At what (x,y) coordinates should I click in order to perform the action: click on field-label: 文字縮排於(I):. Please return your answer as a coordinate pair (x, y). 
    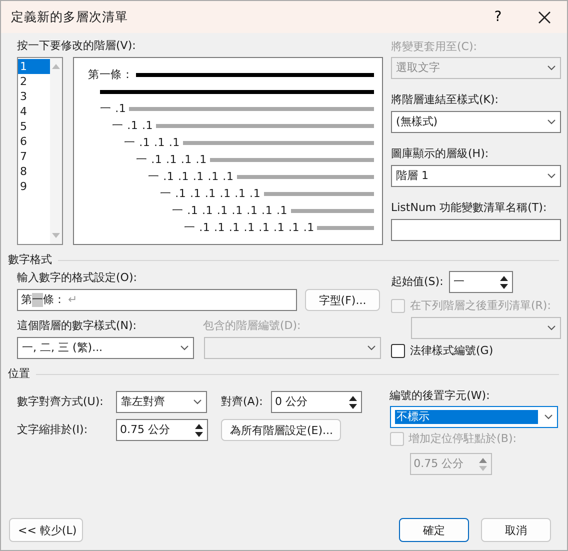
    Looking at the image, I should click on (53, 430).